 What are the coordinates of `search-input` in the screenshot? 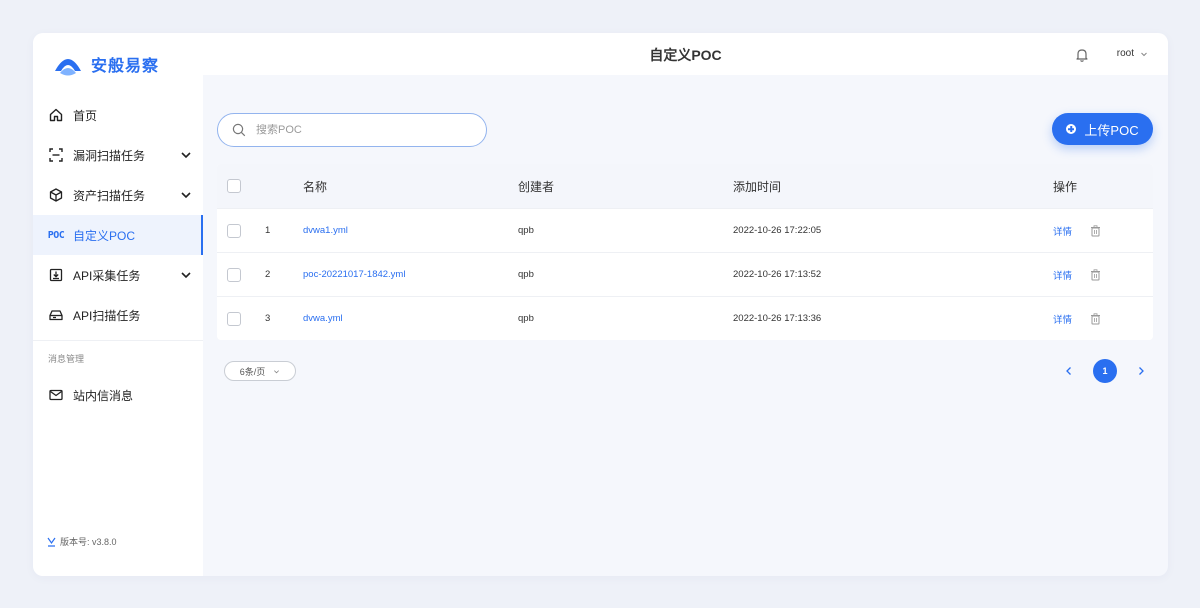 It's located at (356, 130).